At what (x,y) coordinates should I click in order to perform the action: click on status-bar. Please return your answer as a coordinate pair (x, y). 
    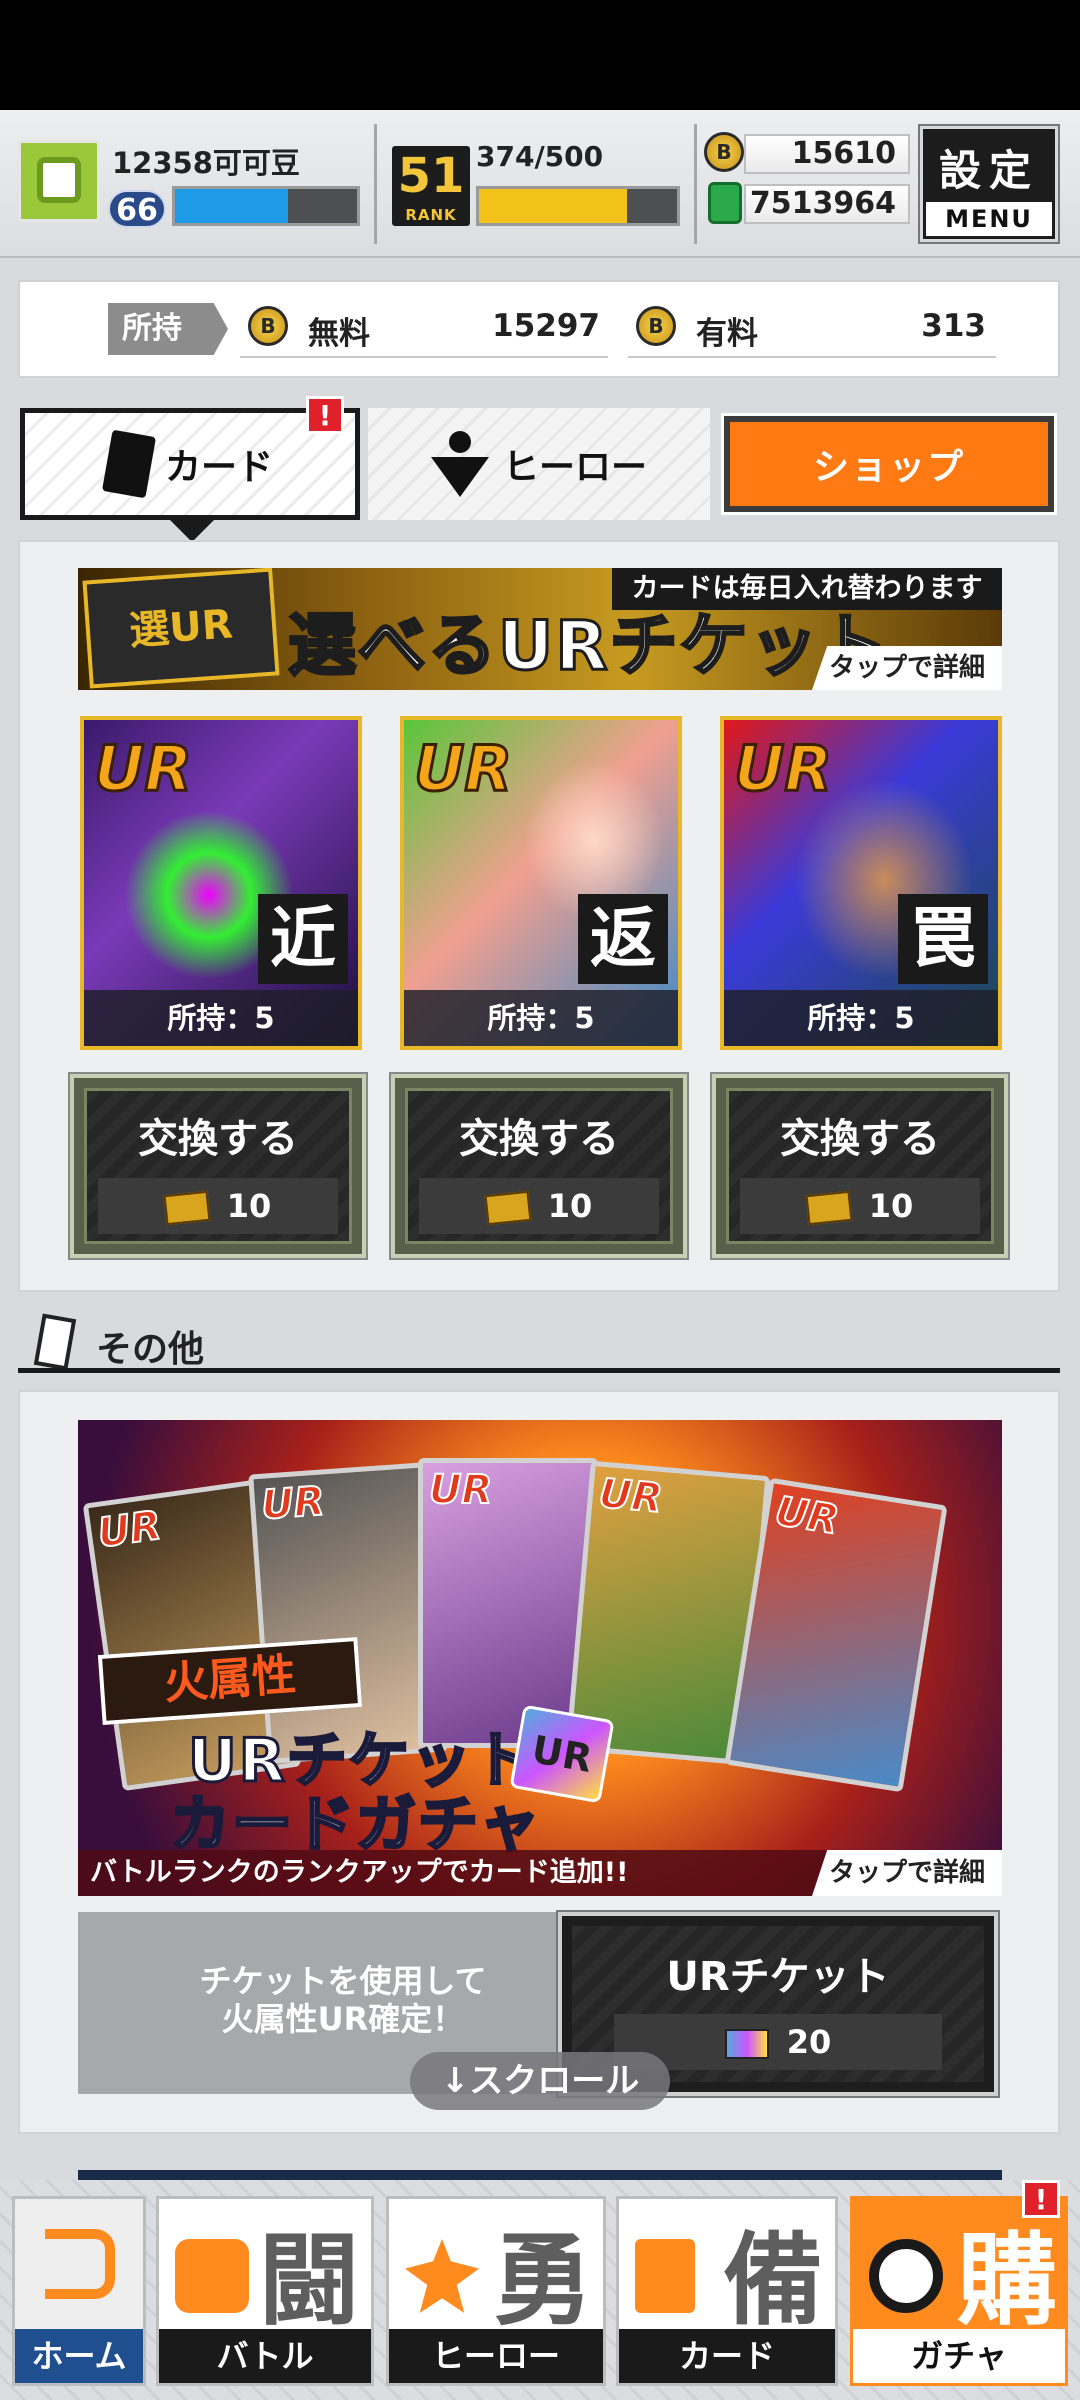
    Looking at the image, I should click on (540, 55).